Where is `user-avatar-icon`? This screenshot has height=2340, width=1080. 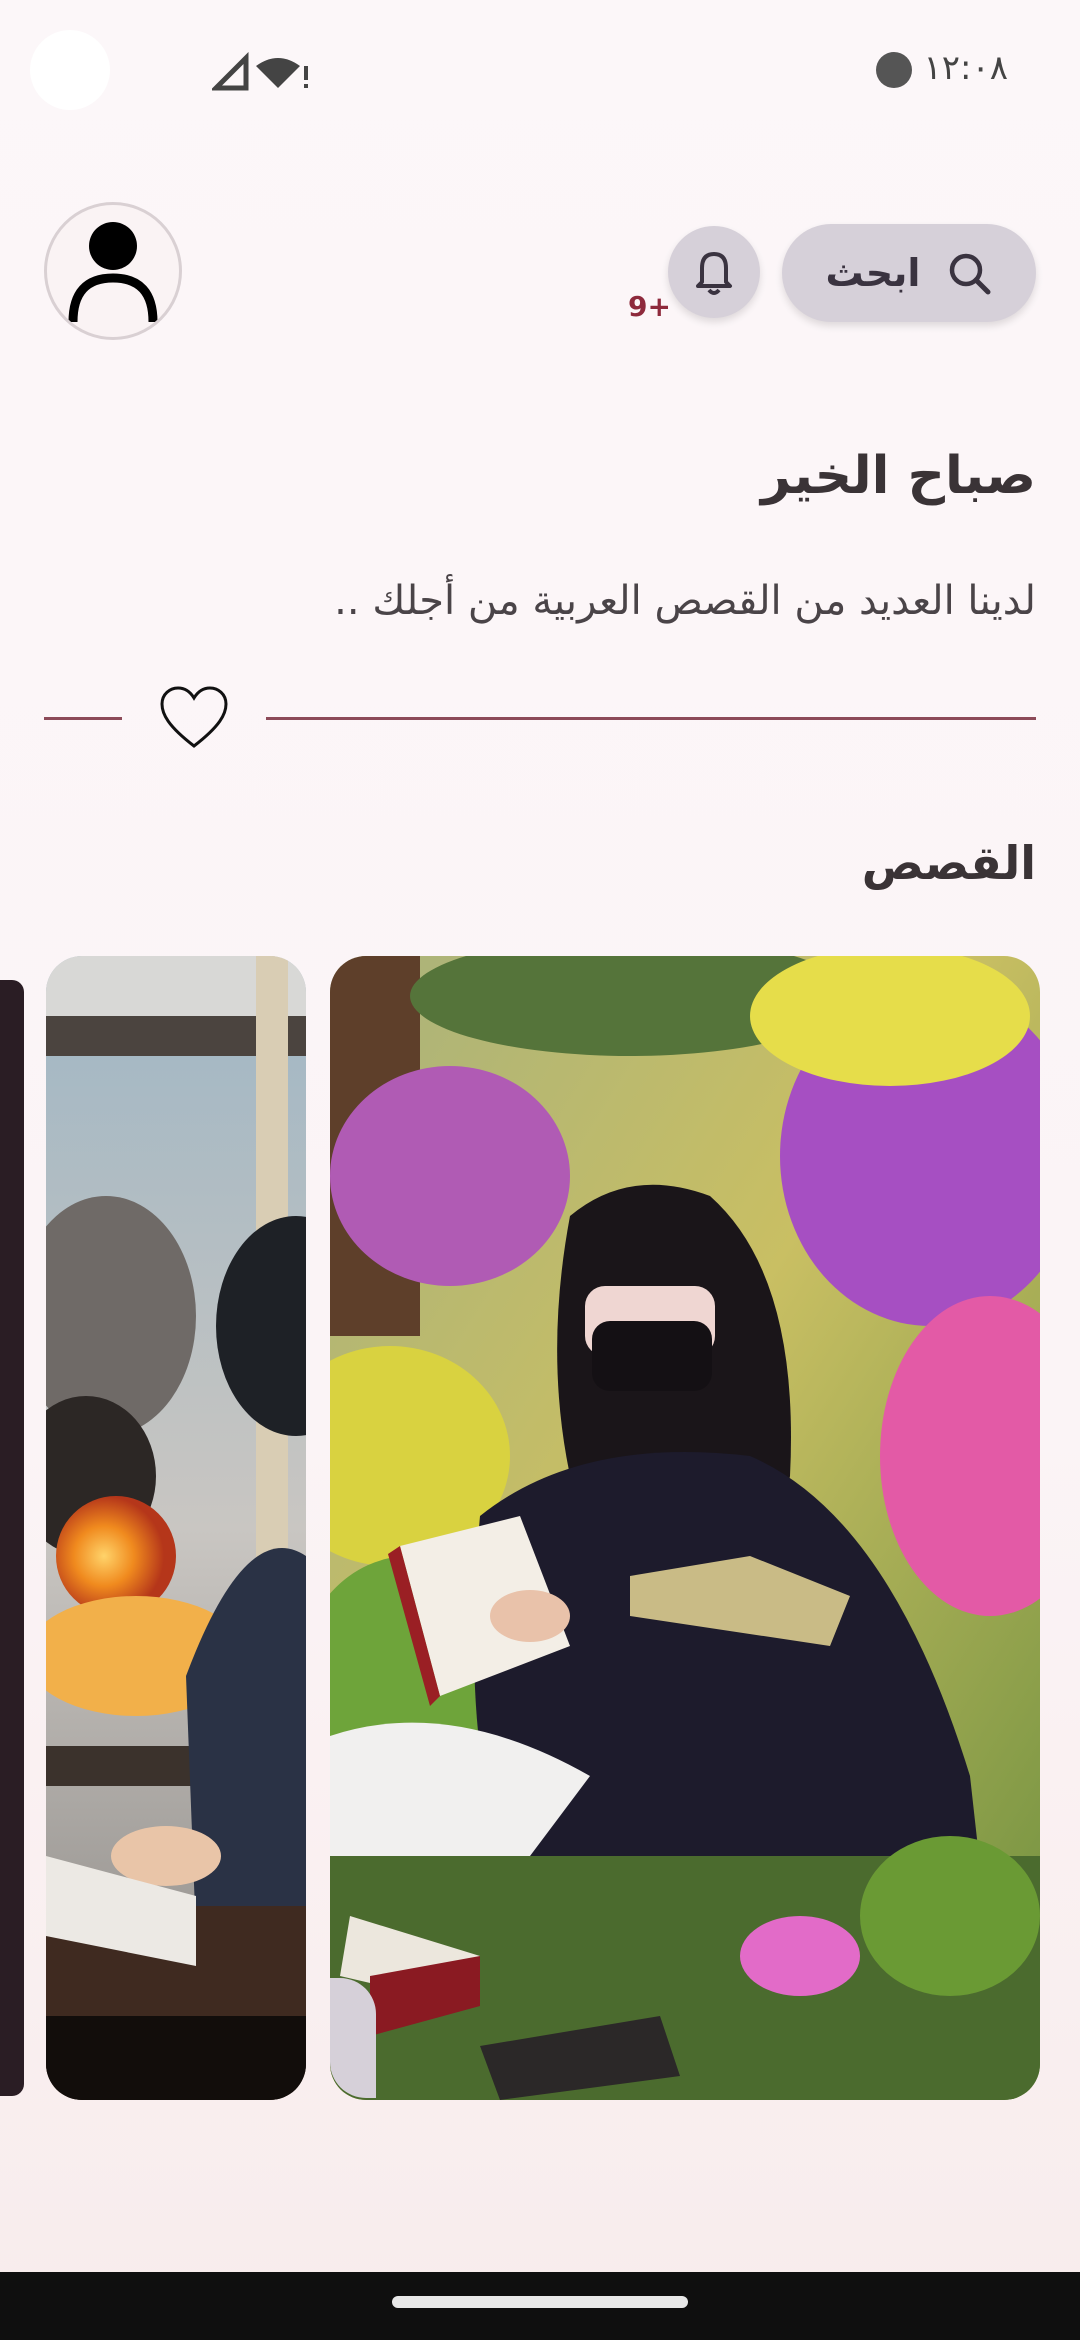
user-avatar-icon is located at coordinates (113, 272).